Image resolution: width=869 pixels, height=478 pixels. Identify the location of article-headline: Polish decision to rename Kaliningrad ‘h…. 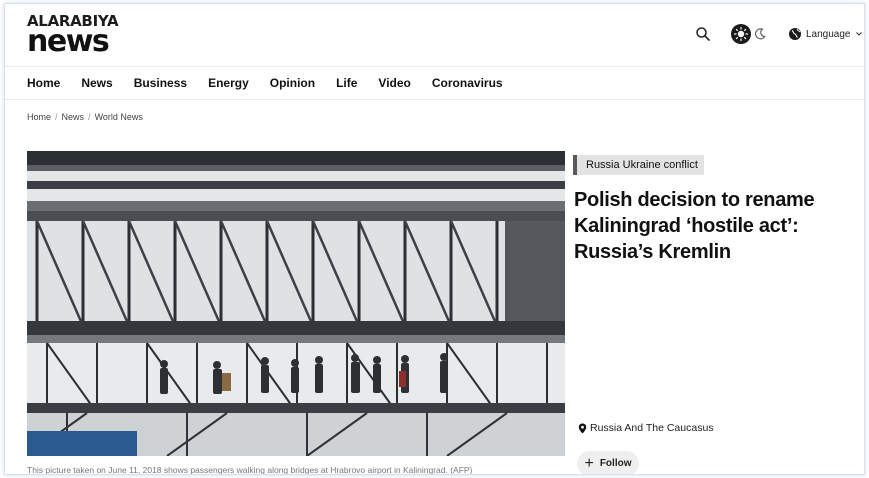
(694, 226).